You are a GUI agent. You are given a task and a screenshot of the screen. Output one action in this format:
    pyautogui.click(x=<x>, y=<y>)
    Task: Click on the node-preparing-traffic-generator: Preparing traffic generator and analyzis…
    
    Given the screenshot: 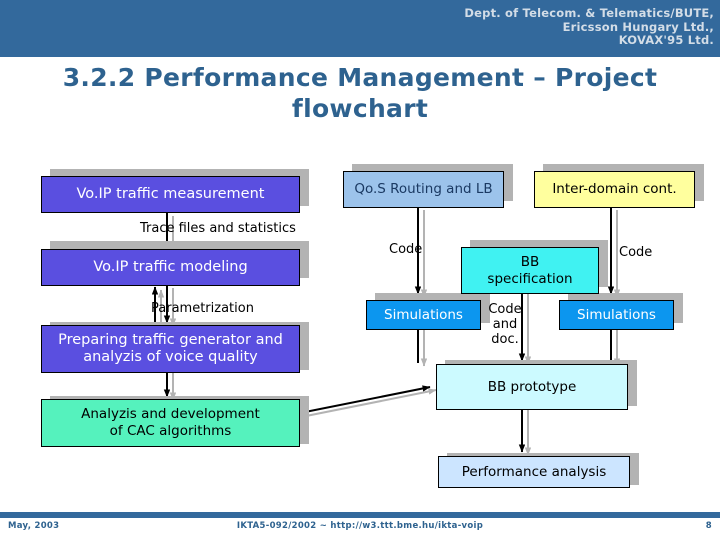 What is the action you would take?
    pyautogui.click(x=170, y=349)
    